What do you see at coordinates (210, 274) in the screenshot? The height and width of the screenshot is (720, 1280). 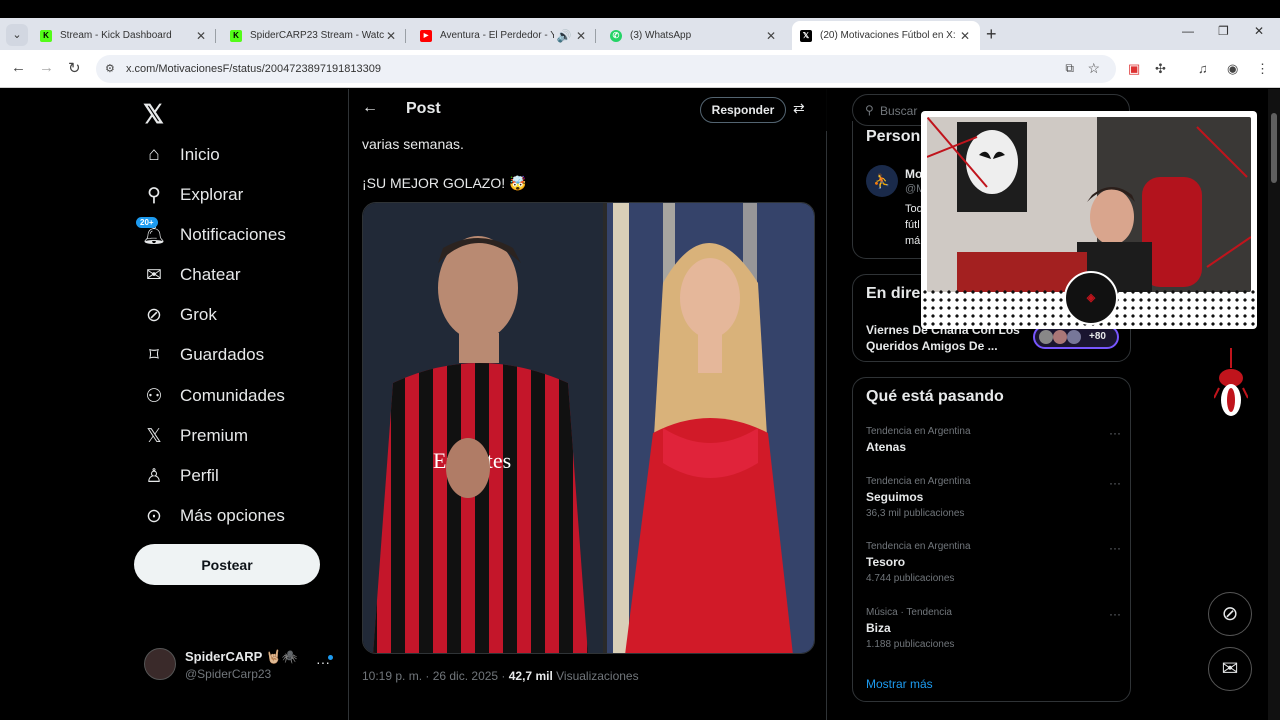 I see `nav-label: Chatear` at bounding box center [210, 274].